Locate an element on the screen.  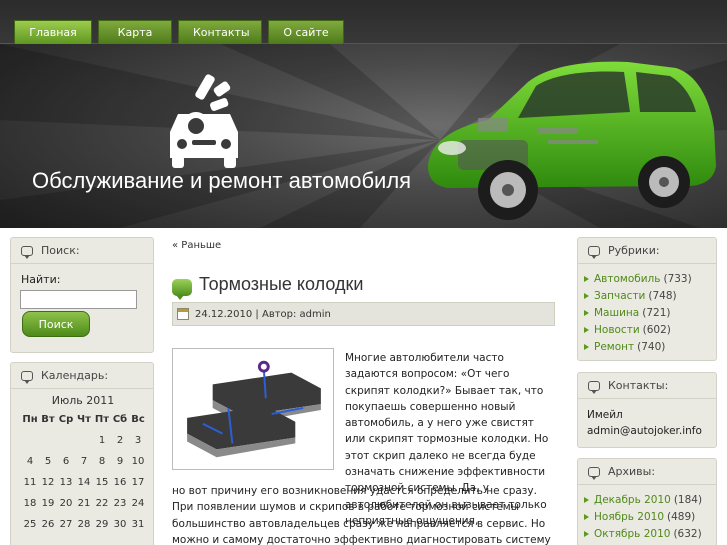
calendar-day: 9 is located at coordinates (120, 461).